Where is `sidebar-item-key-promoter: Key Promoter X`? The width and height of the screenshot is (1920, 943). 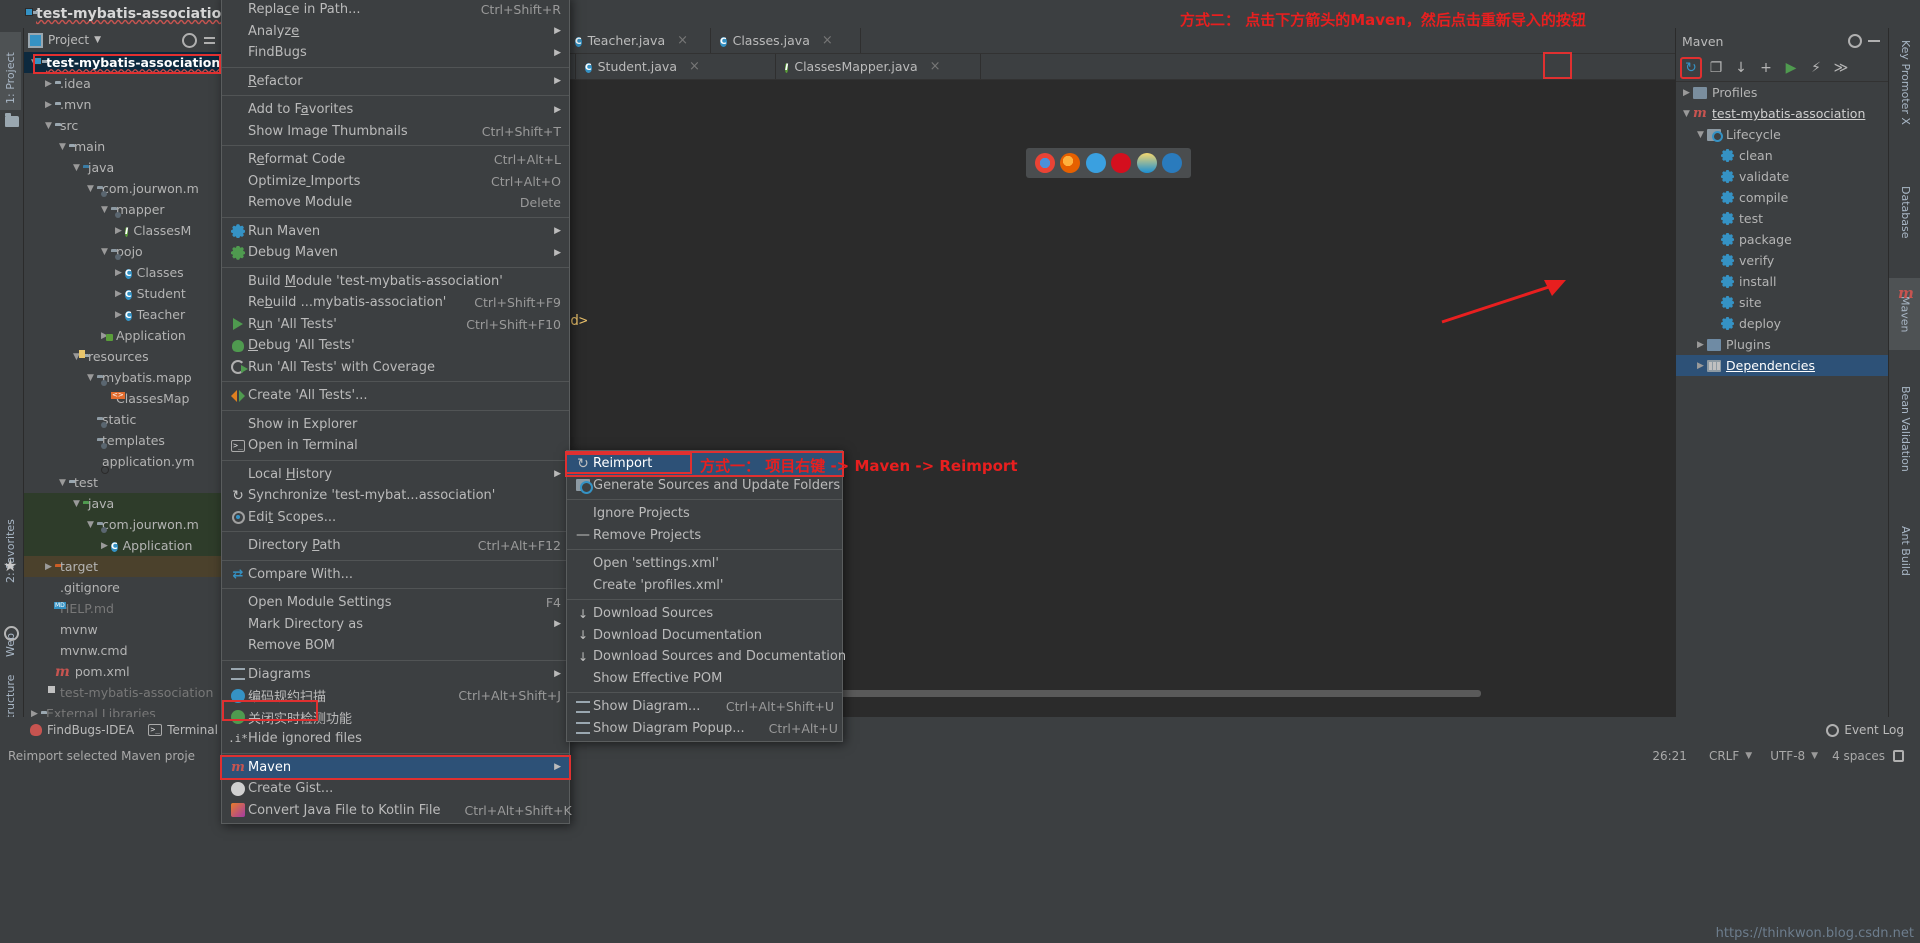
sidebar-item-key-promoter: Key Promoter X is located at coordinates (1905, 87).